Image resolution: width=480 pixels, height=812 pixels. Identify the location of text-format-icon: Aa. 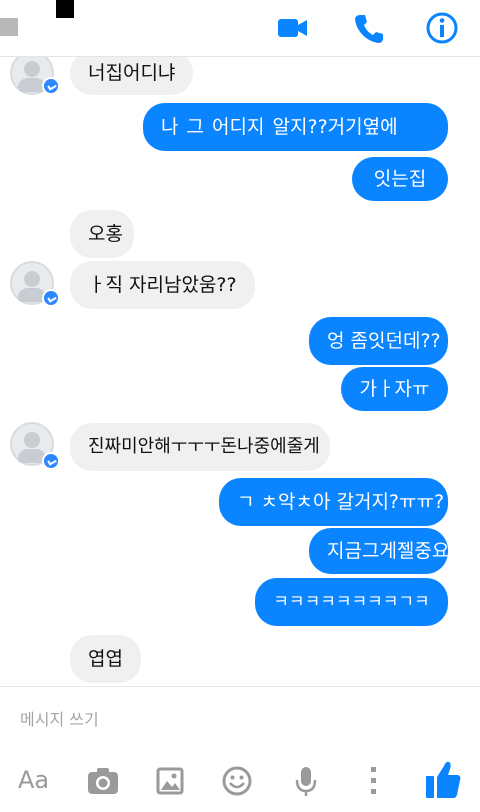
(33, 780).